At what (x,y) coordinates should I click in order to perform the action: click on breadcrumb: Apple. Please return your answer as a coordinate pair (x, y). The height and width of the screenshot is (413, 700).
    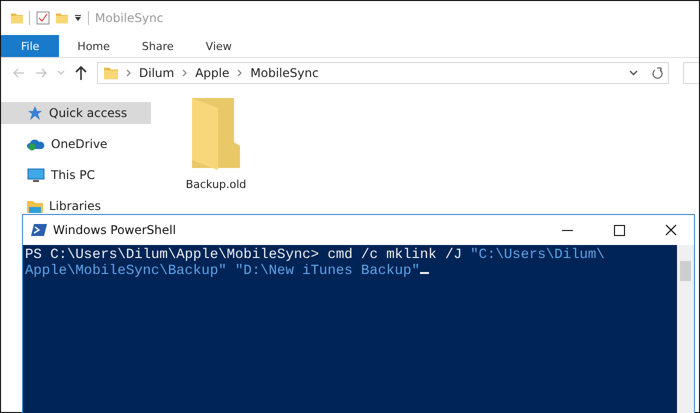
    Looking at the image, I should click on (212, 73).